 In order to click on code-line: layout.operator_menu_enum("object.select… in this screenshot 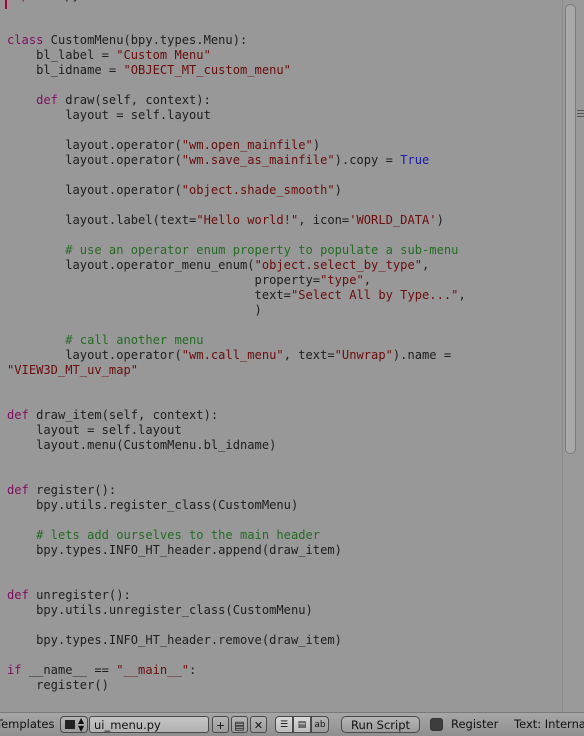, I will do `click(280, 265)`.